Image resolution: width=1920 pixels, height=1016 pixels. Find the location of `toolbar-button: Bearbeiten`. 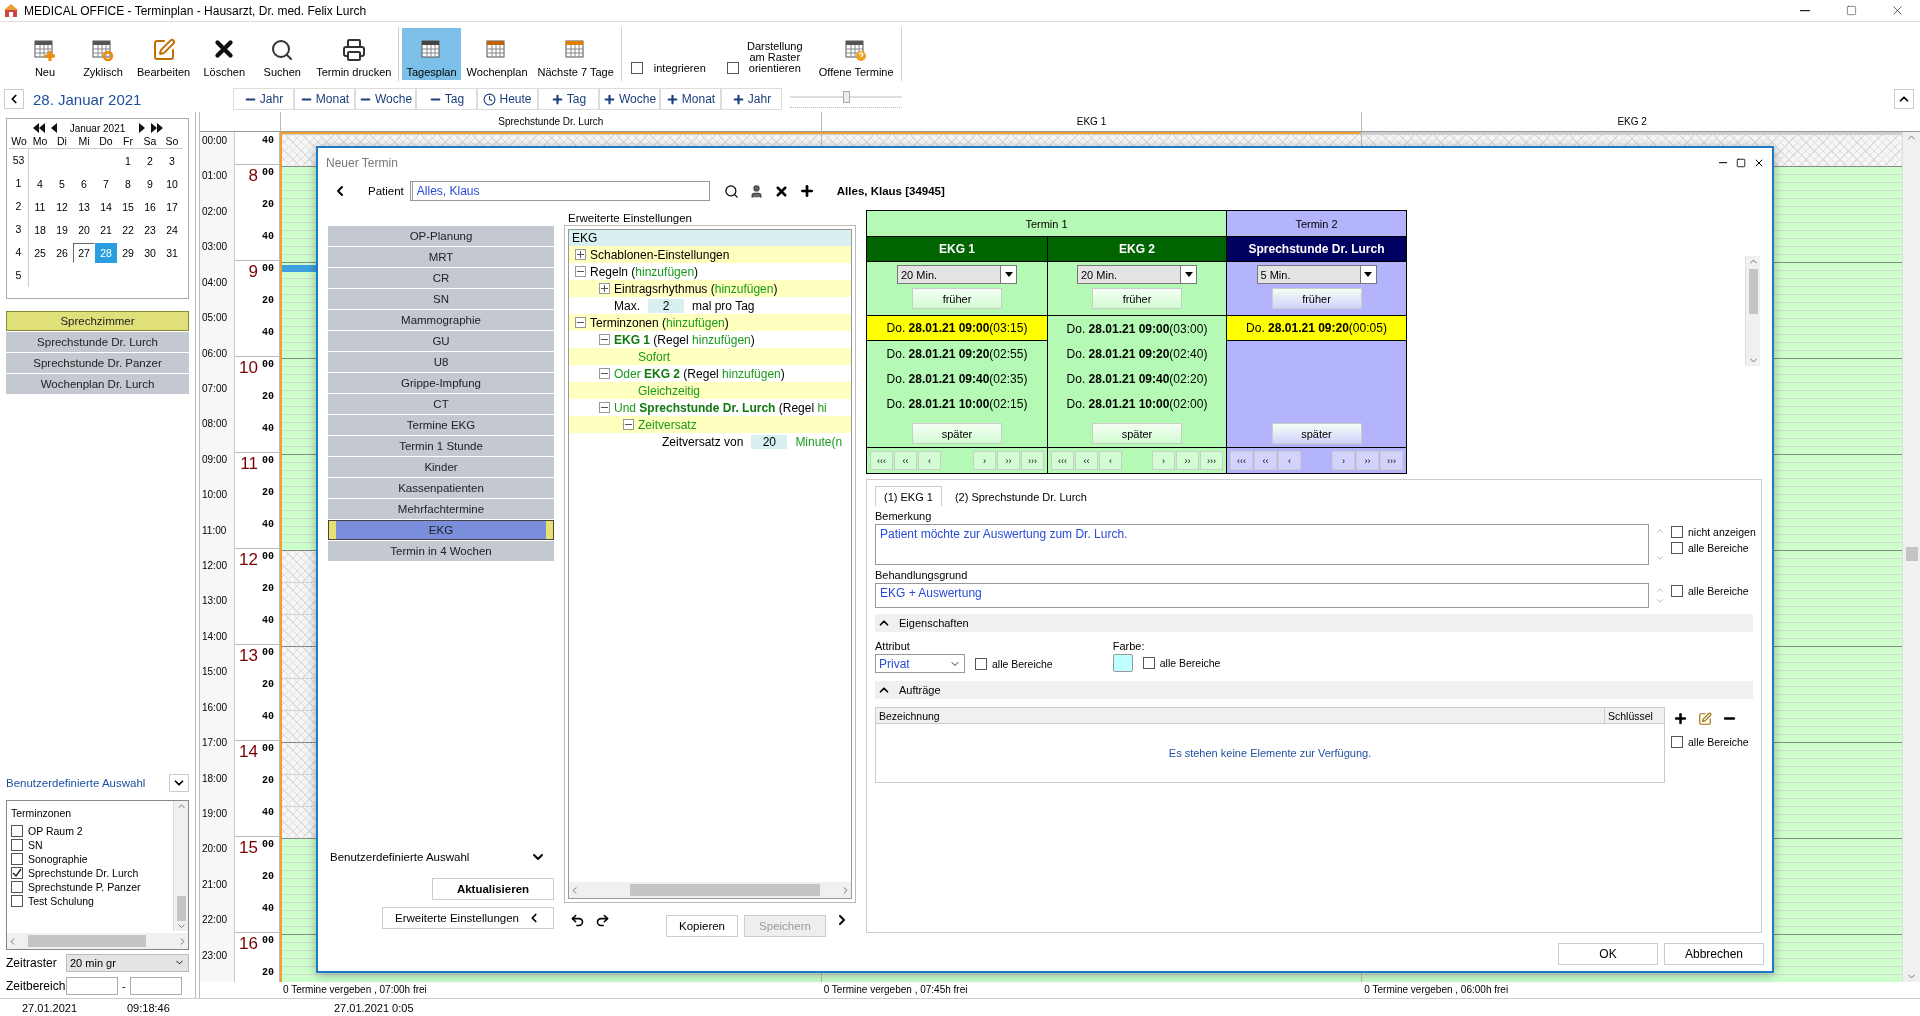

toolbar-button: Bearbeiten is located at coordinates (164, 54).